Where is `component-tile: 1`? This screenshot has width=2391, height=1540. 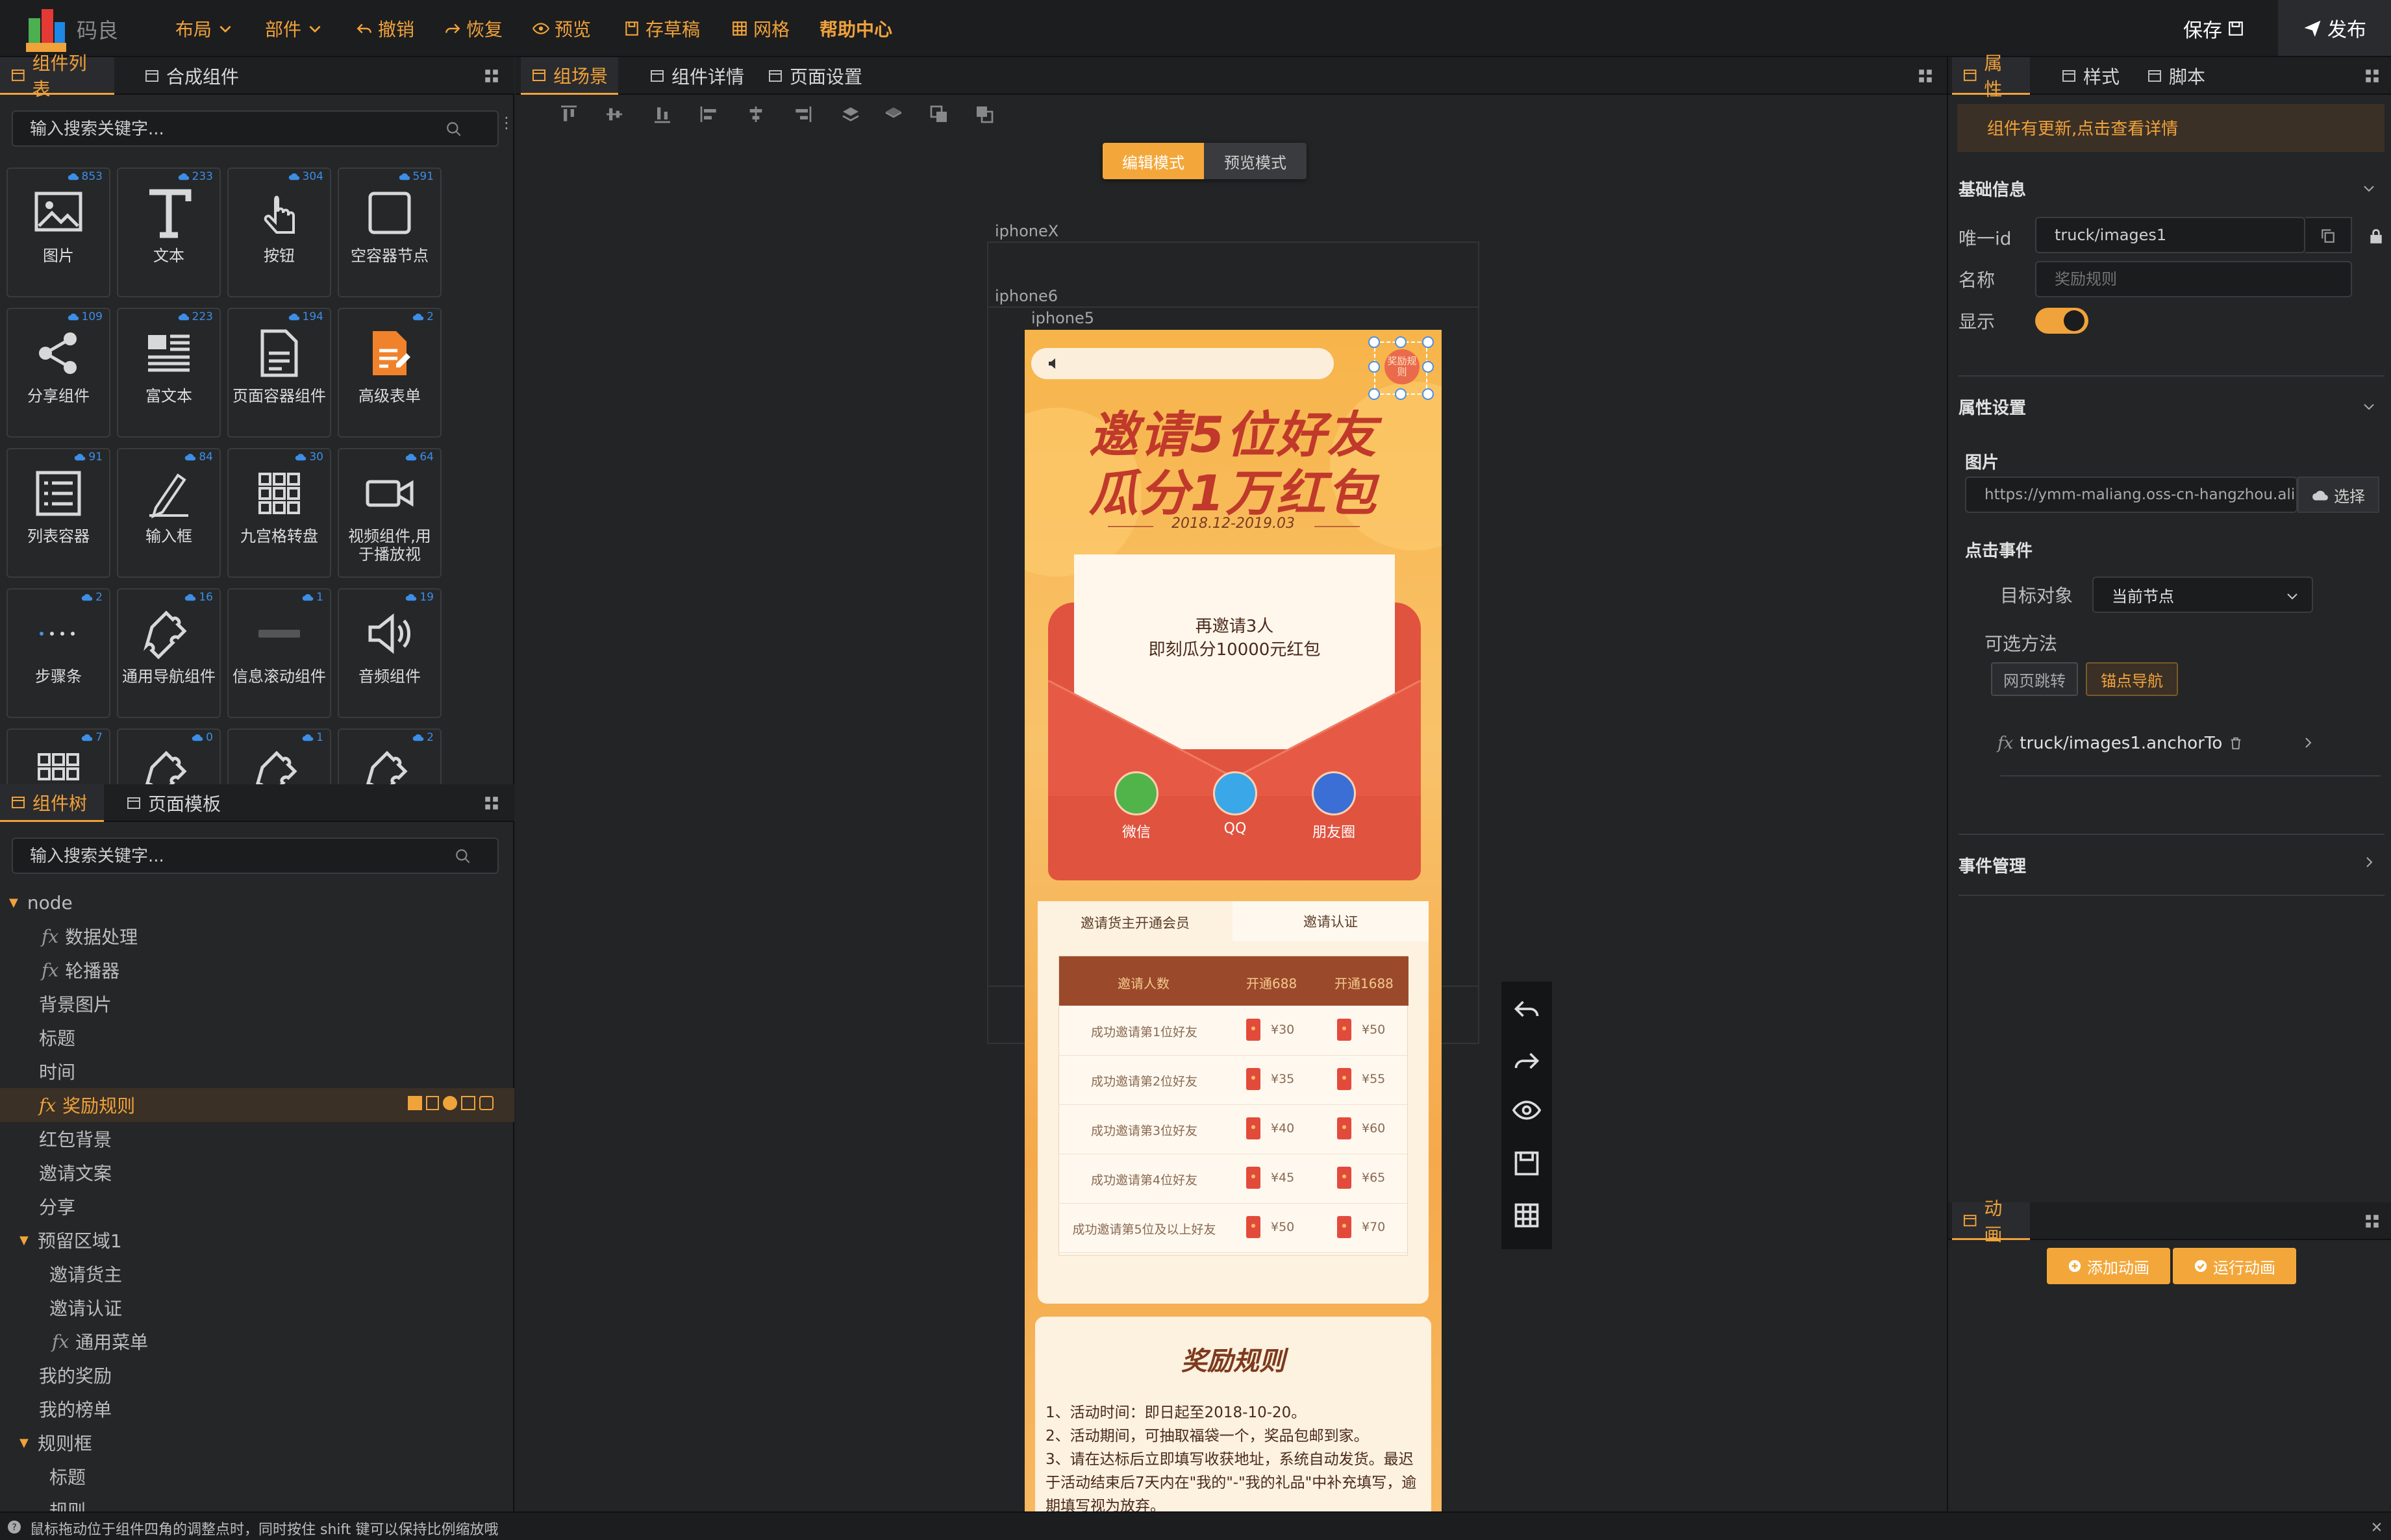
component-tile: 1 is located at coordinates (279, 756).